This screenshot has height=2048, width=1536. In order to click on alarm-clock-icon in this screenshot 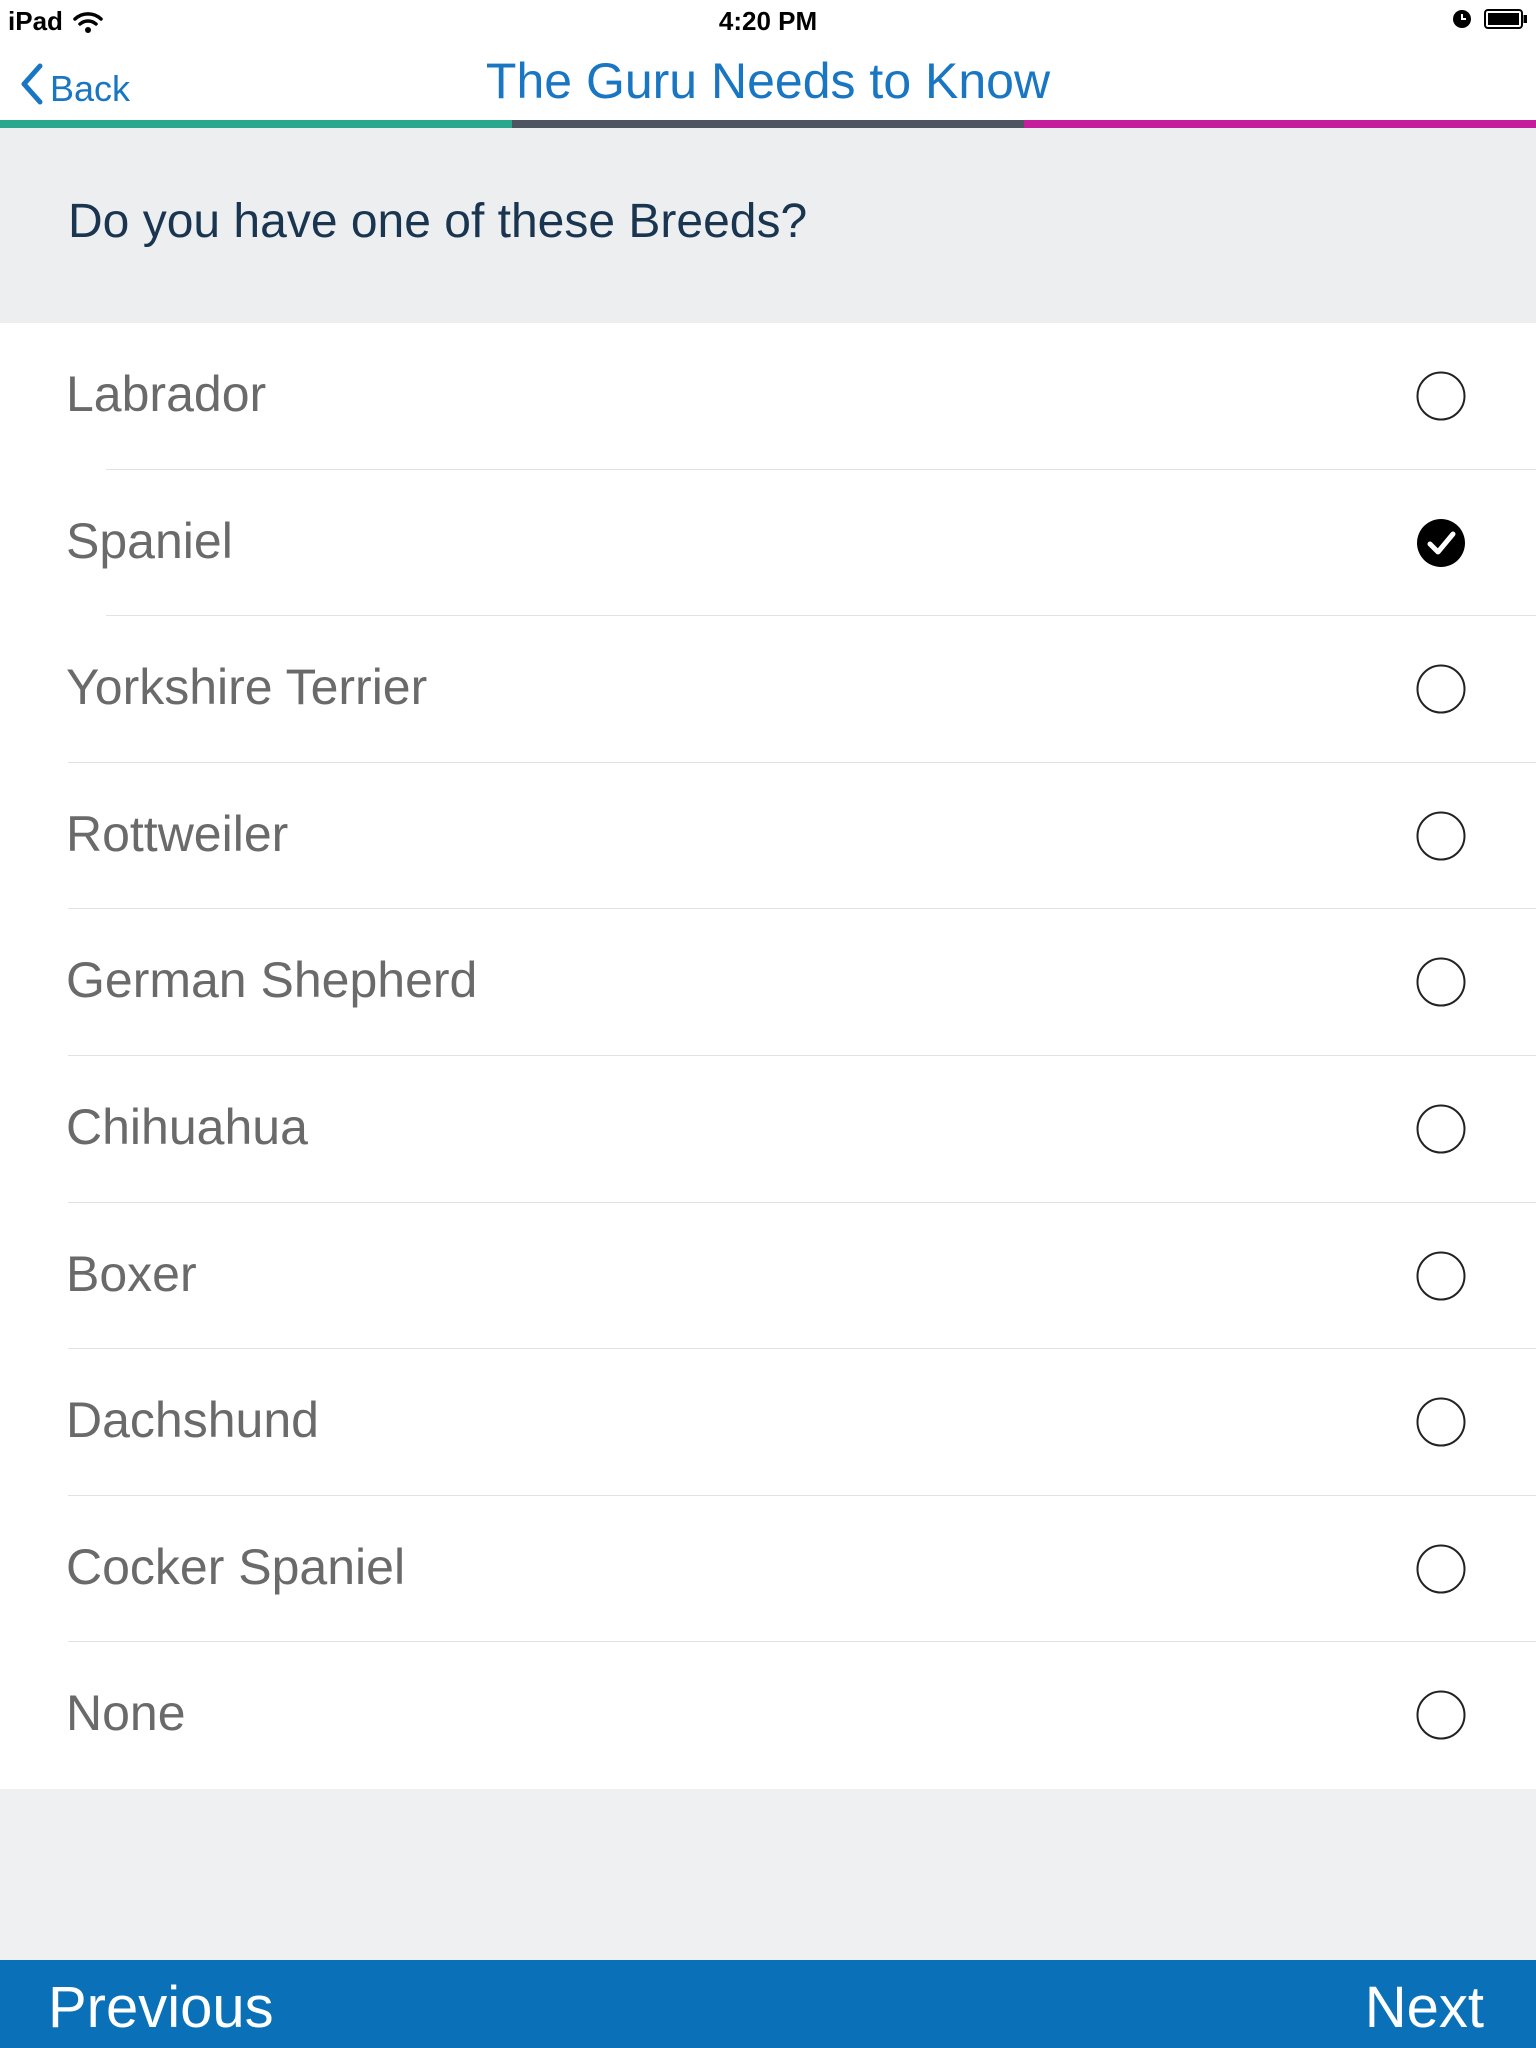, I will do `click(1462, 19)`.